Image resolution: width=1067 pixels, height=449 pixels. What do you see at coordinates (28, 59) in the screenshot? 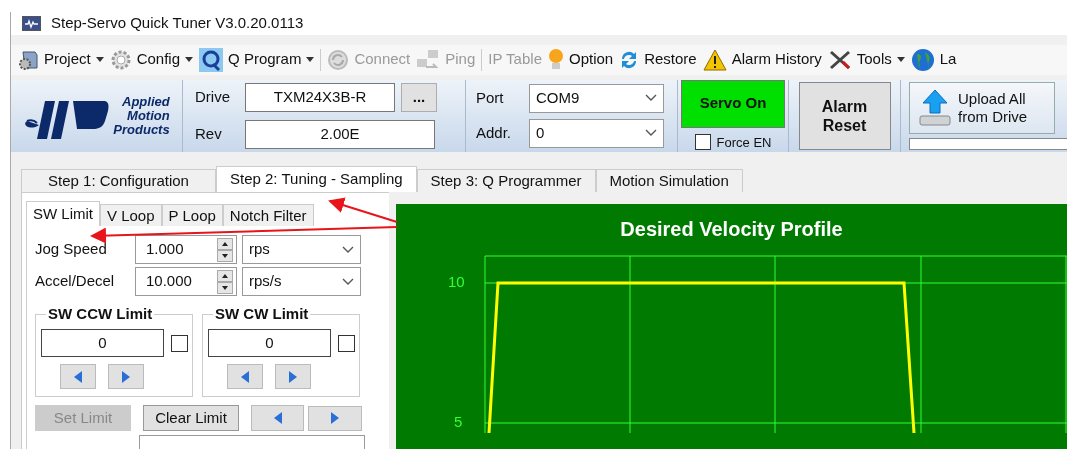
I see `folder-gear-icon` at bounding box center [28, 59].